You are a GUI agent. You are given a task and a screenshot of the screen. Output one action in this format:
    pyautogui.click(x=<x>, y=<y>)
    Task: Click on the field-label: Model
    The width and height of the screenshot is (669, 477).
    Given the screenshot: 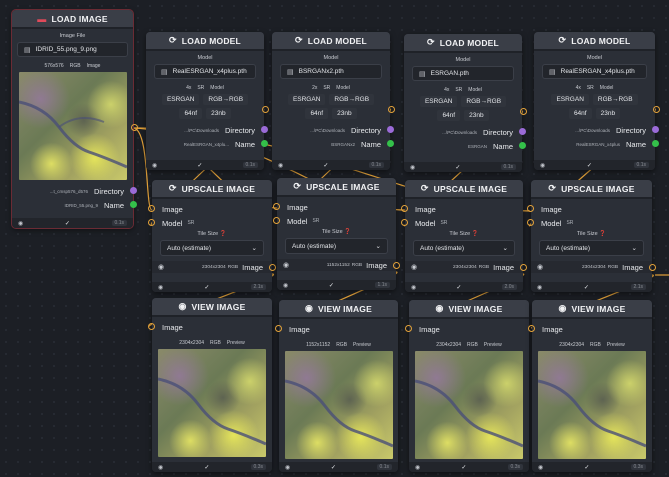 What is the action you would take?
    pyautogui.click(x=463, y=60)
    